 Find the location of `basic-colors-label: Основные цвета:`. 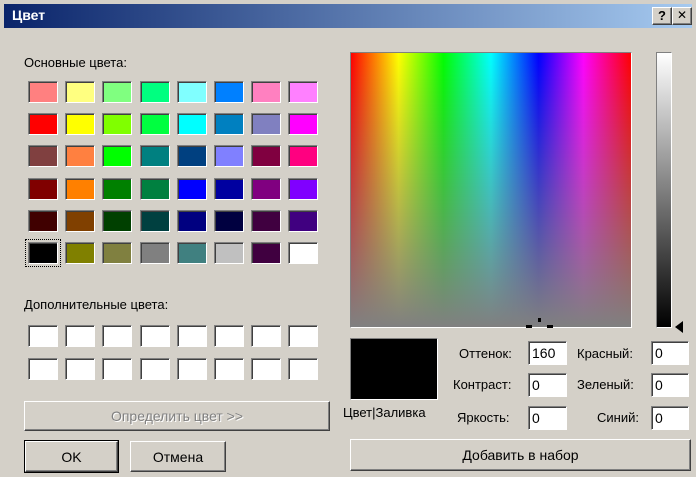

basic-colors-label: Основные цвета: is located at coordinates (75, 62).